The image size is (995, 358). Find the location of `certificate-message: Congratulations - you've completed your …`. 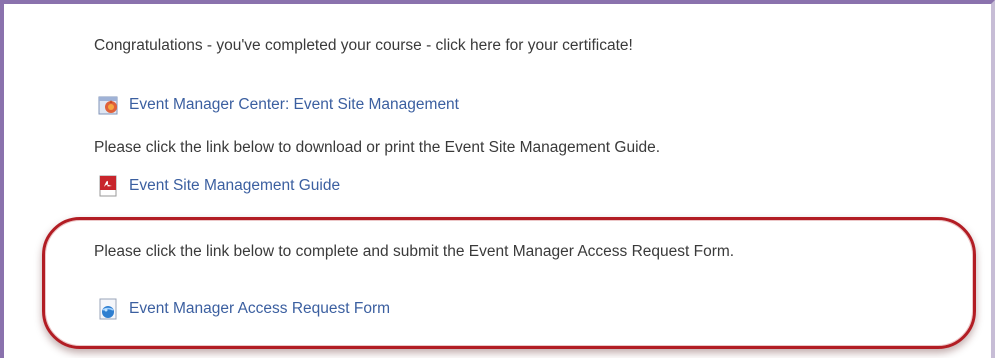

certificate-message: Congratulations - you've completed your … is located at coordinates (363, 46).